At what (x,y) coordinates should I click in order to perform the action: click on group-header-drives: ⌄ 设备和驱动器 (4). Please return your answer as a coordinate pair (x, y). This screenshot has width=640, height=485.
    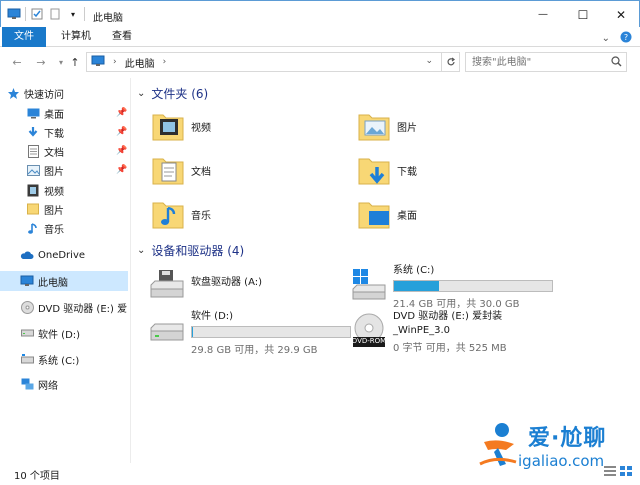
    Looking at the image, I should click on (190, 250).